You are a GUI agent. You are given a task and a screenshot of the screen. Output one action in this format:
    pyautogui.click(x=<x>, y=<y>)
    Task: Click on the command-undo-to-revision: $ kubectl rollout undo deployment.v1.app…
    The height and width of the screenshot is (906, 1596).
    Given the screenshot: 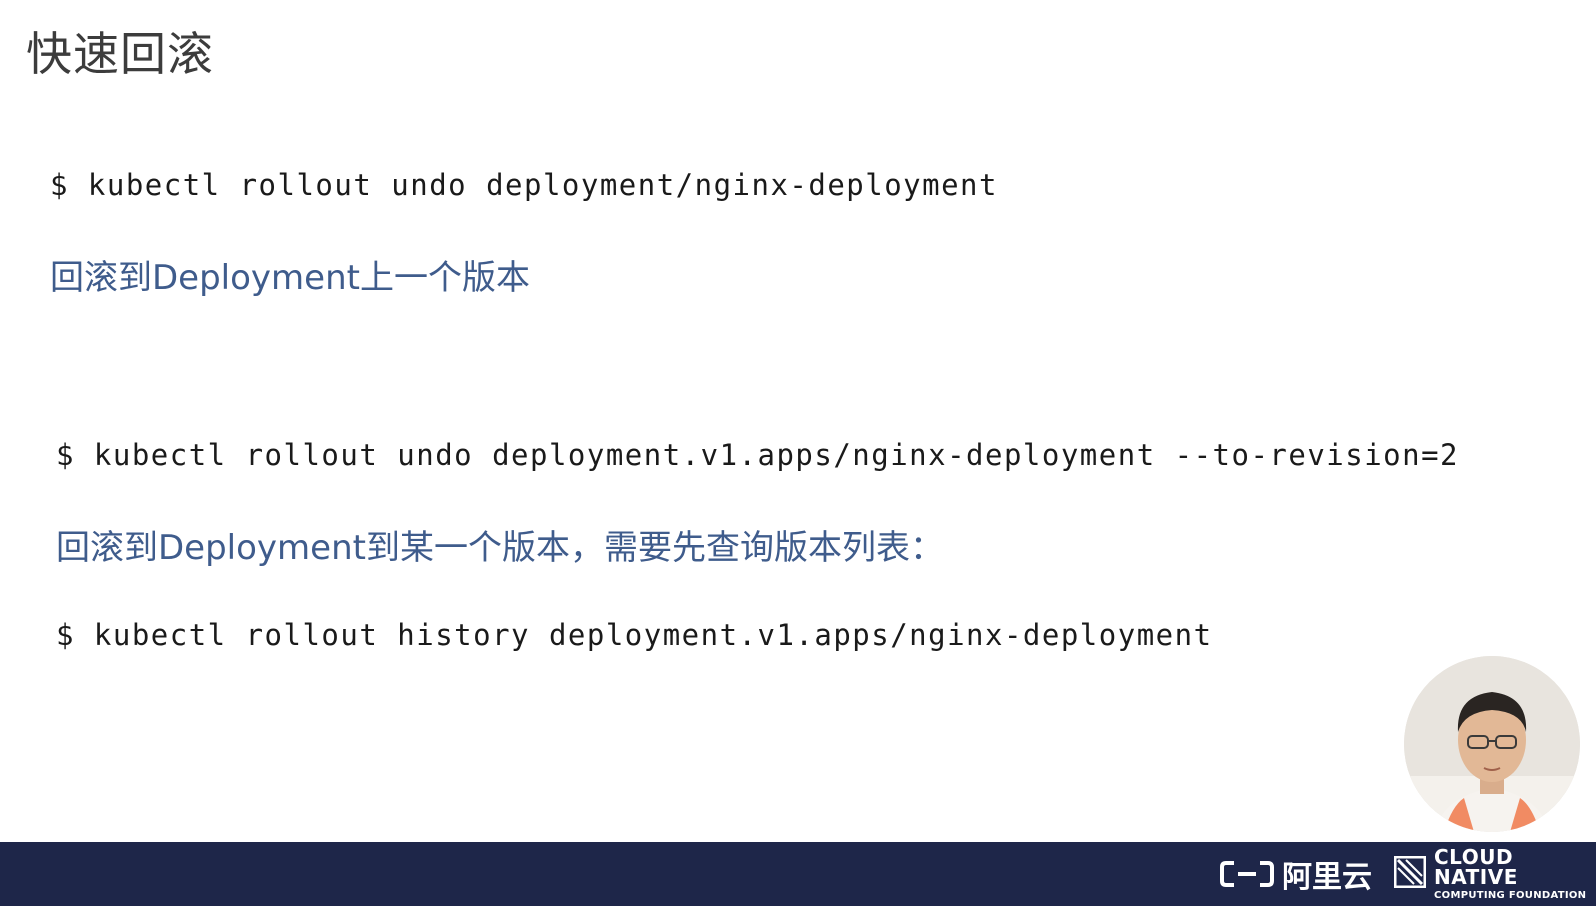 What is the action you would take?
    pyautogui.click(x=758, y=455)
    